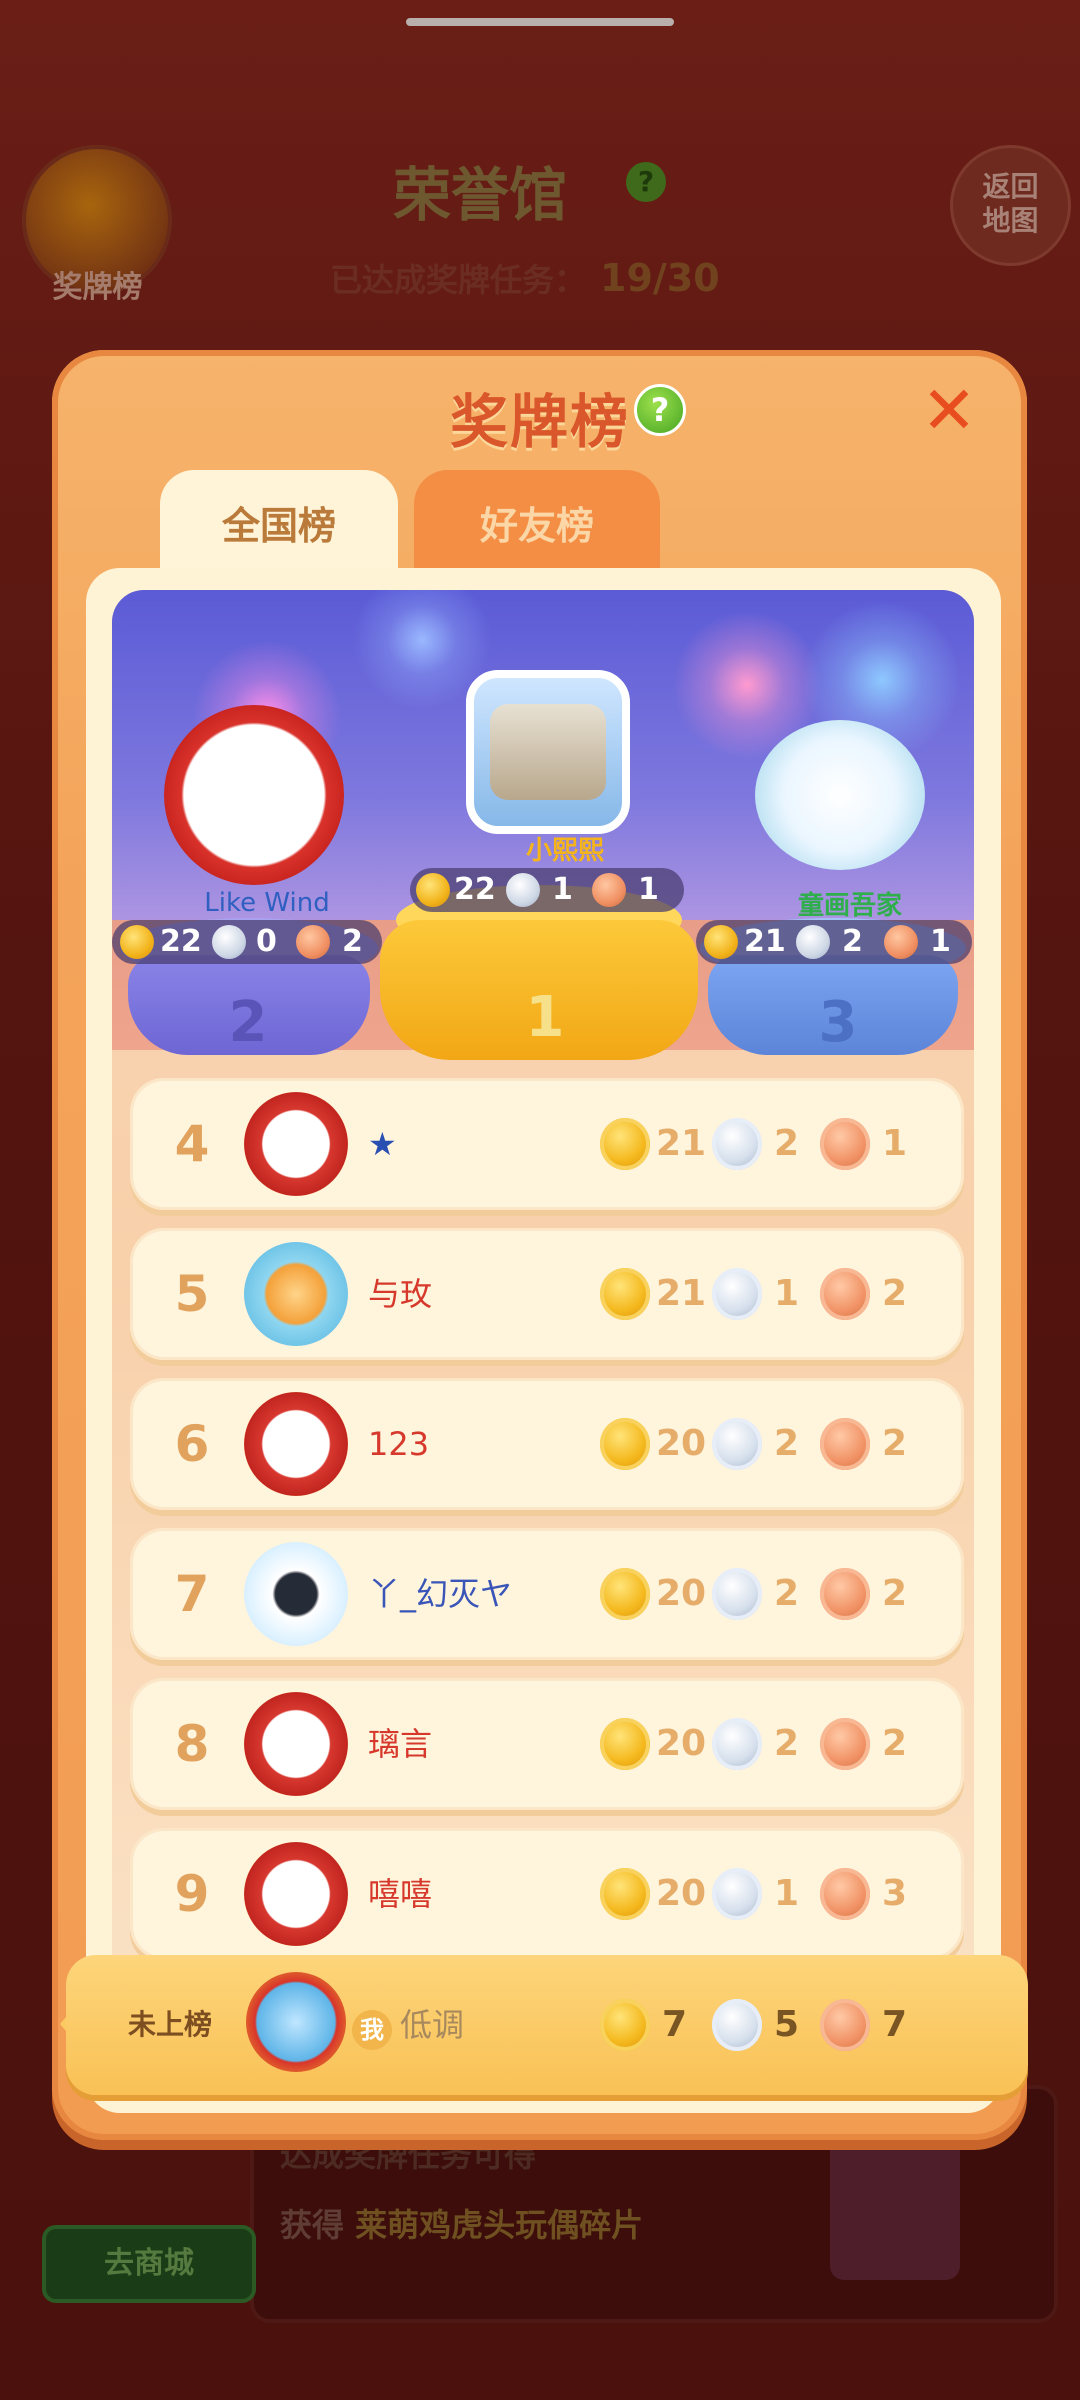 This screenshot has height=2400, width=1080. Describe the element at coordinates (192, 1294) in the screenshot. I see `rank-number: 5` at that location.